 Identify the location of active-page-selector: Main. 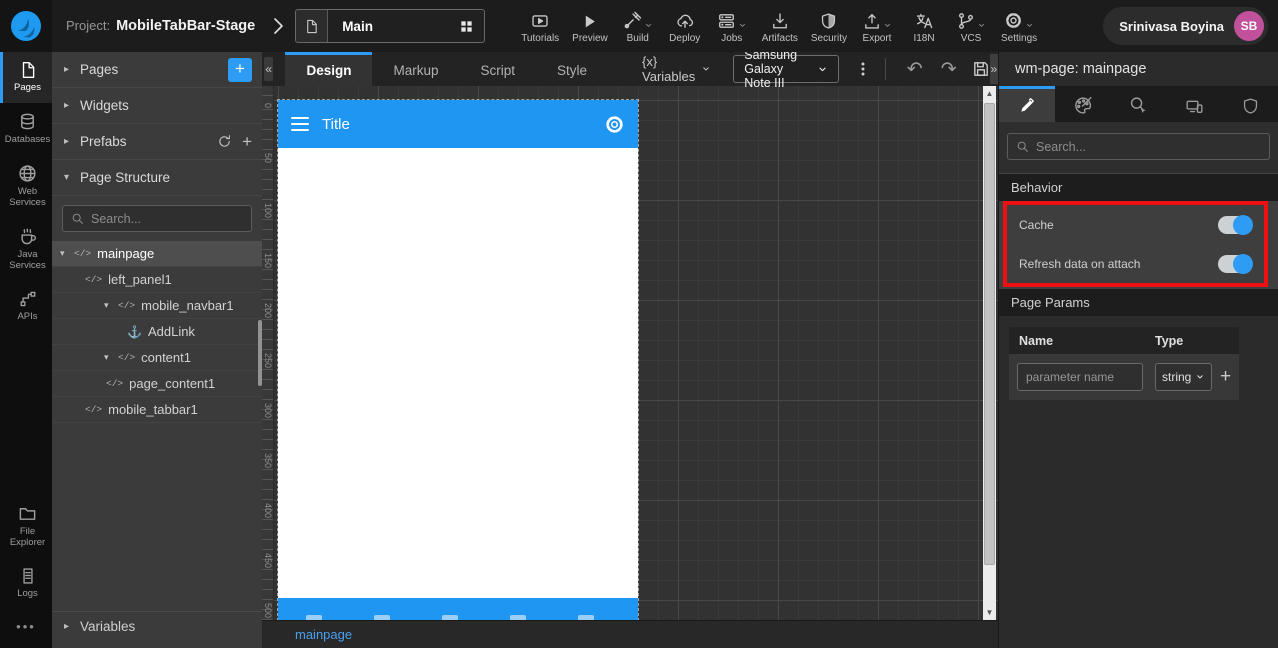
(390, 26).